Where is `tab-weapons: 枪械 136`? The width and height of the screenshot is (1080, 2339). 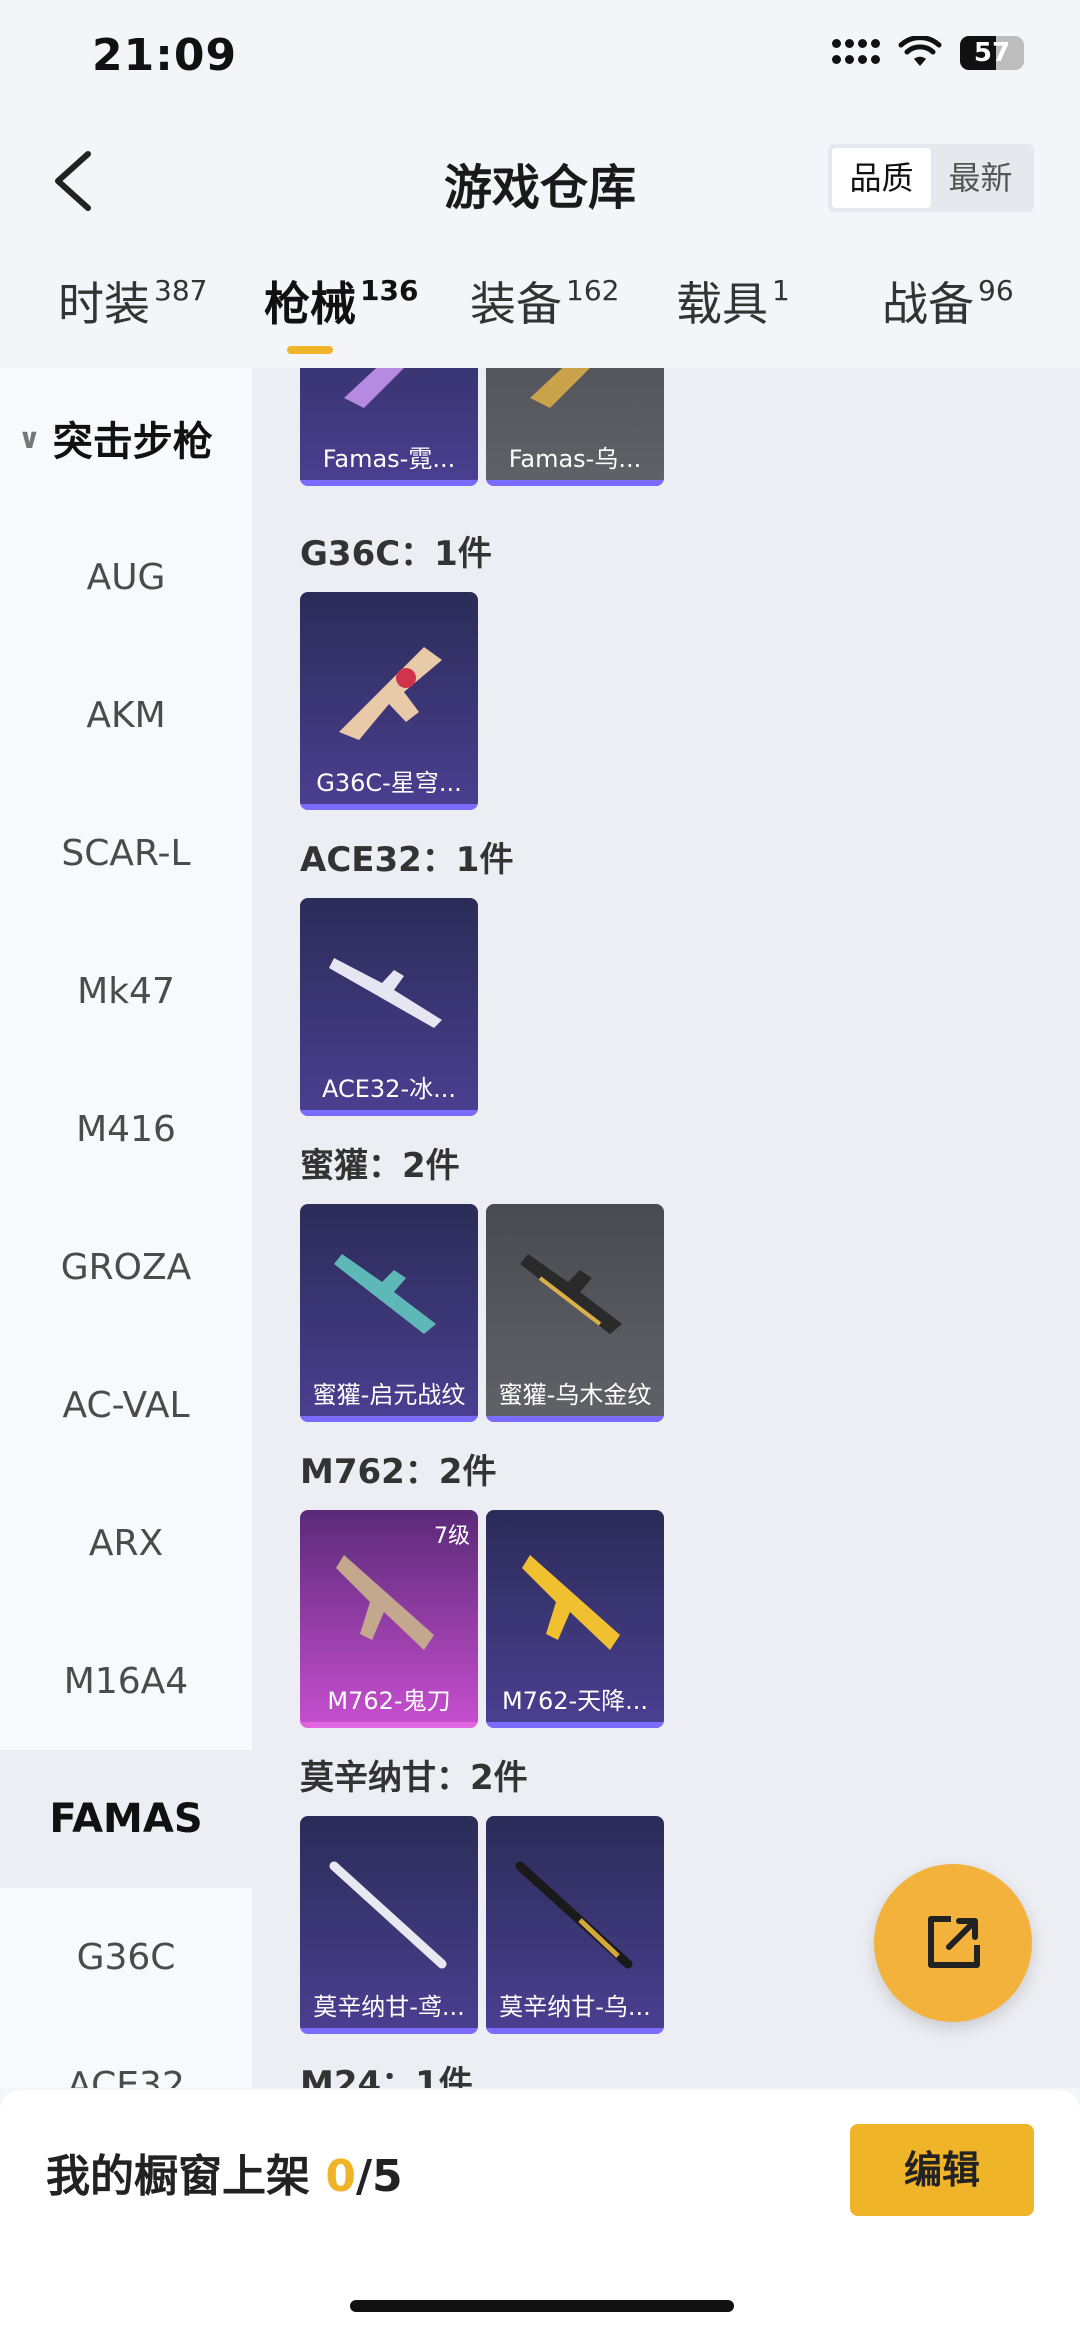 tab-weapons: 枪械 136 is located at coordinates (341, 301).